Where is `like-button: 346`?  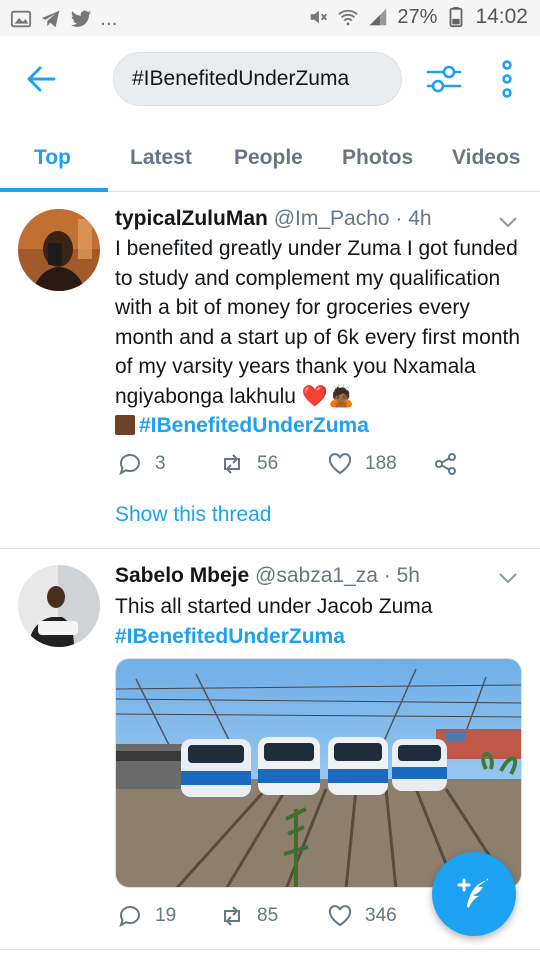 like-button: 346 is located at coordinates (362, 916).